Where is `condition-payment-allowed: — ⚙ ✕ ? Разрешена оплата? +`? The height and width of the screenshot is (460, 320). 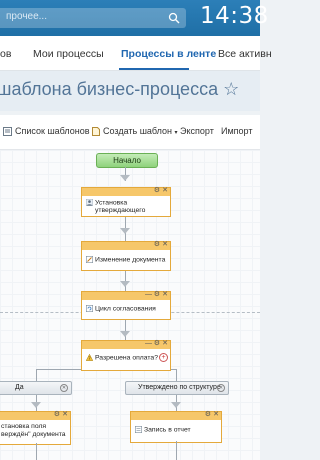
condition-payment-allowed: — ⚙ ✕ ? Разрешена оплата? + is located at coordinates (126, 355).